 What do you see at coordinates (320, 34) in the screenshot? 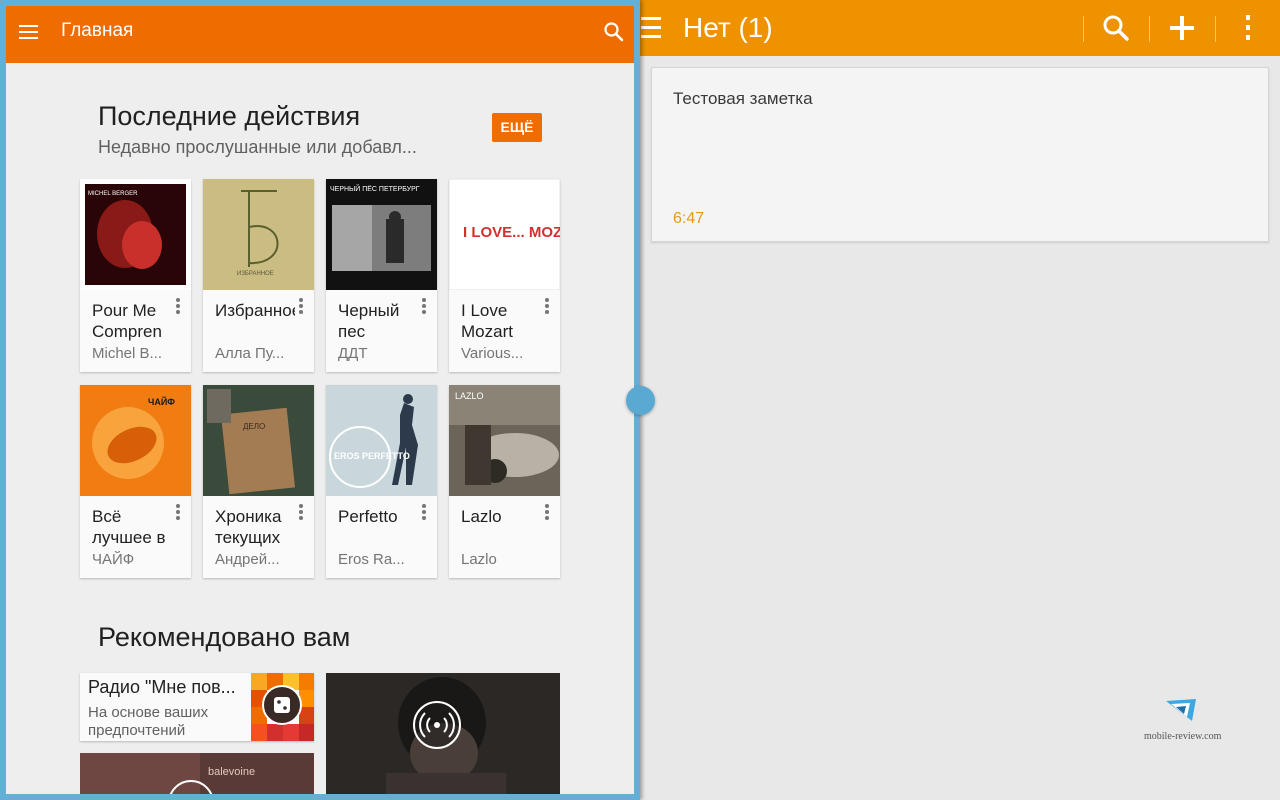
I see `music-toolbar: Главная` at bounding box center [320, 34].